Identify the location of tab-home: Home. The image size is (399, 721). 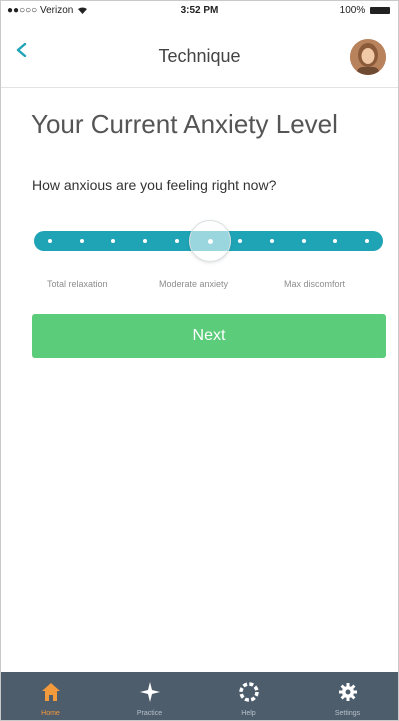
(50, 696).